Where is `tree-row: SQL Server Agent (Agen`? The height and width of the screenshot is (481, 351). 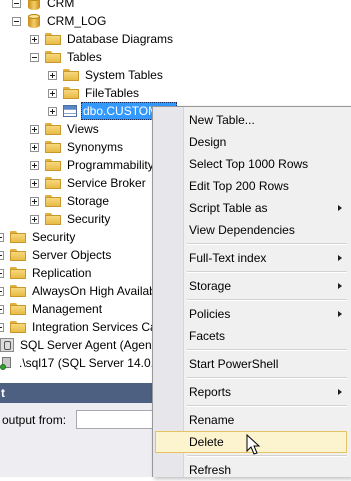
tree-row: SQL Server Agent (Agen is located at coordinates (77, 345).